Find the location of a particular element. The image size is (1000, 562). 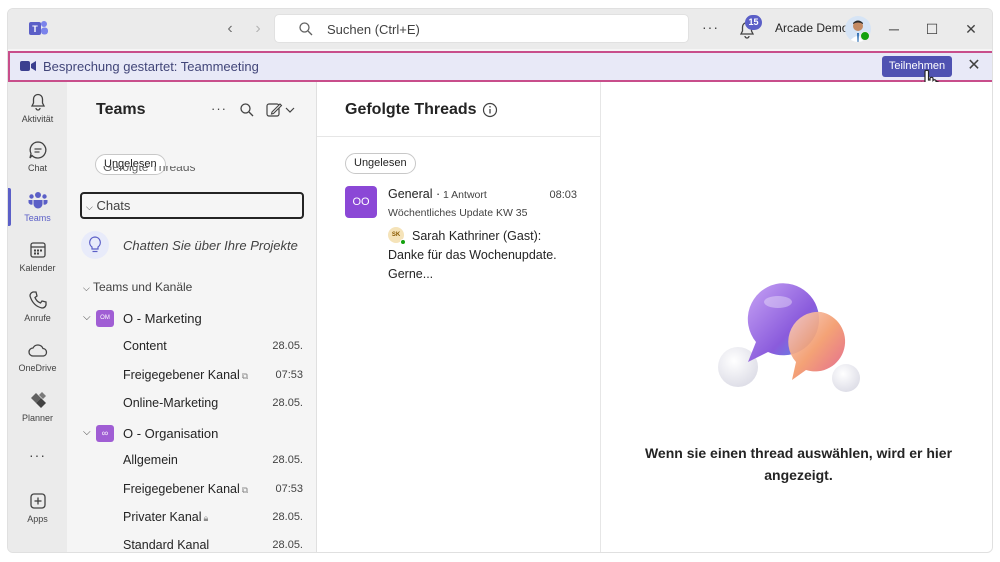

rail-label: Kalender is located at coordinates (37, 268).